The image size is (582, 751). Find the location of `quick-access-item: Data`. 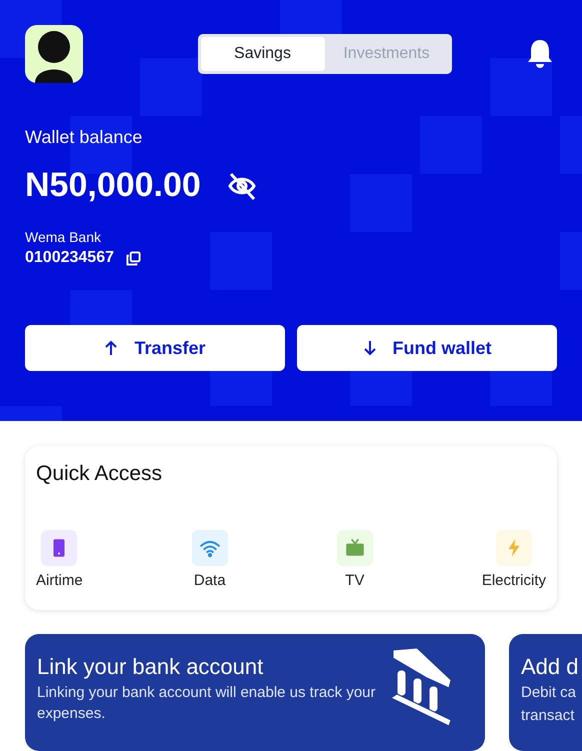

quick-access-item: Data is located at coordinates (210, 559).